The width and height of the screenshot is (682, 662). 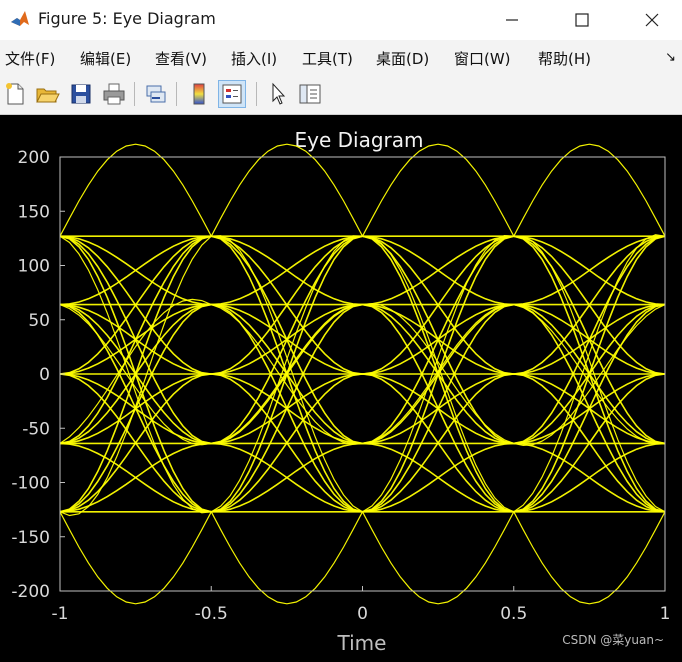 I want to click on menu-view: 查看(V), so click(x=181, y=58).